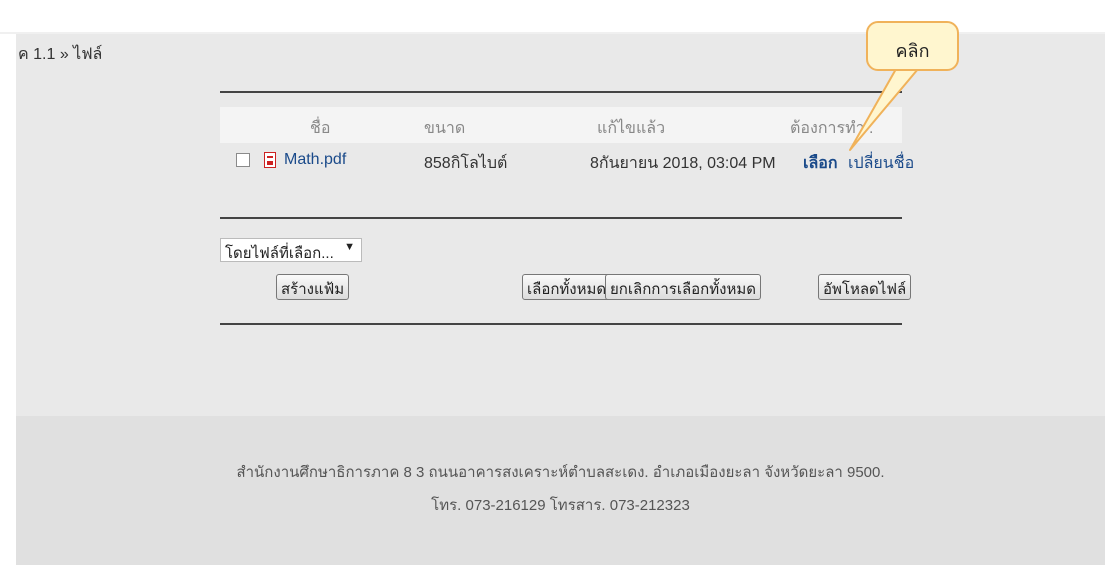 This screenshot has height=581, width=1105. Describe the element at coordinates (313, 287) in the screenshot. I see `create-folder-button: สร้างแฟ้ม` at that location.